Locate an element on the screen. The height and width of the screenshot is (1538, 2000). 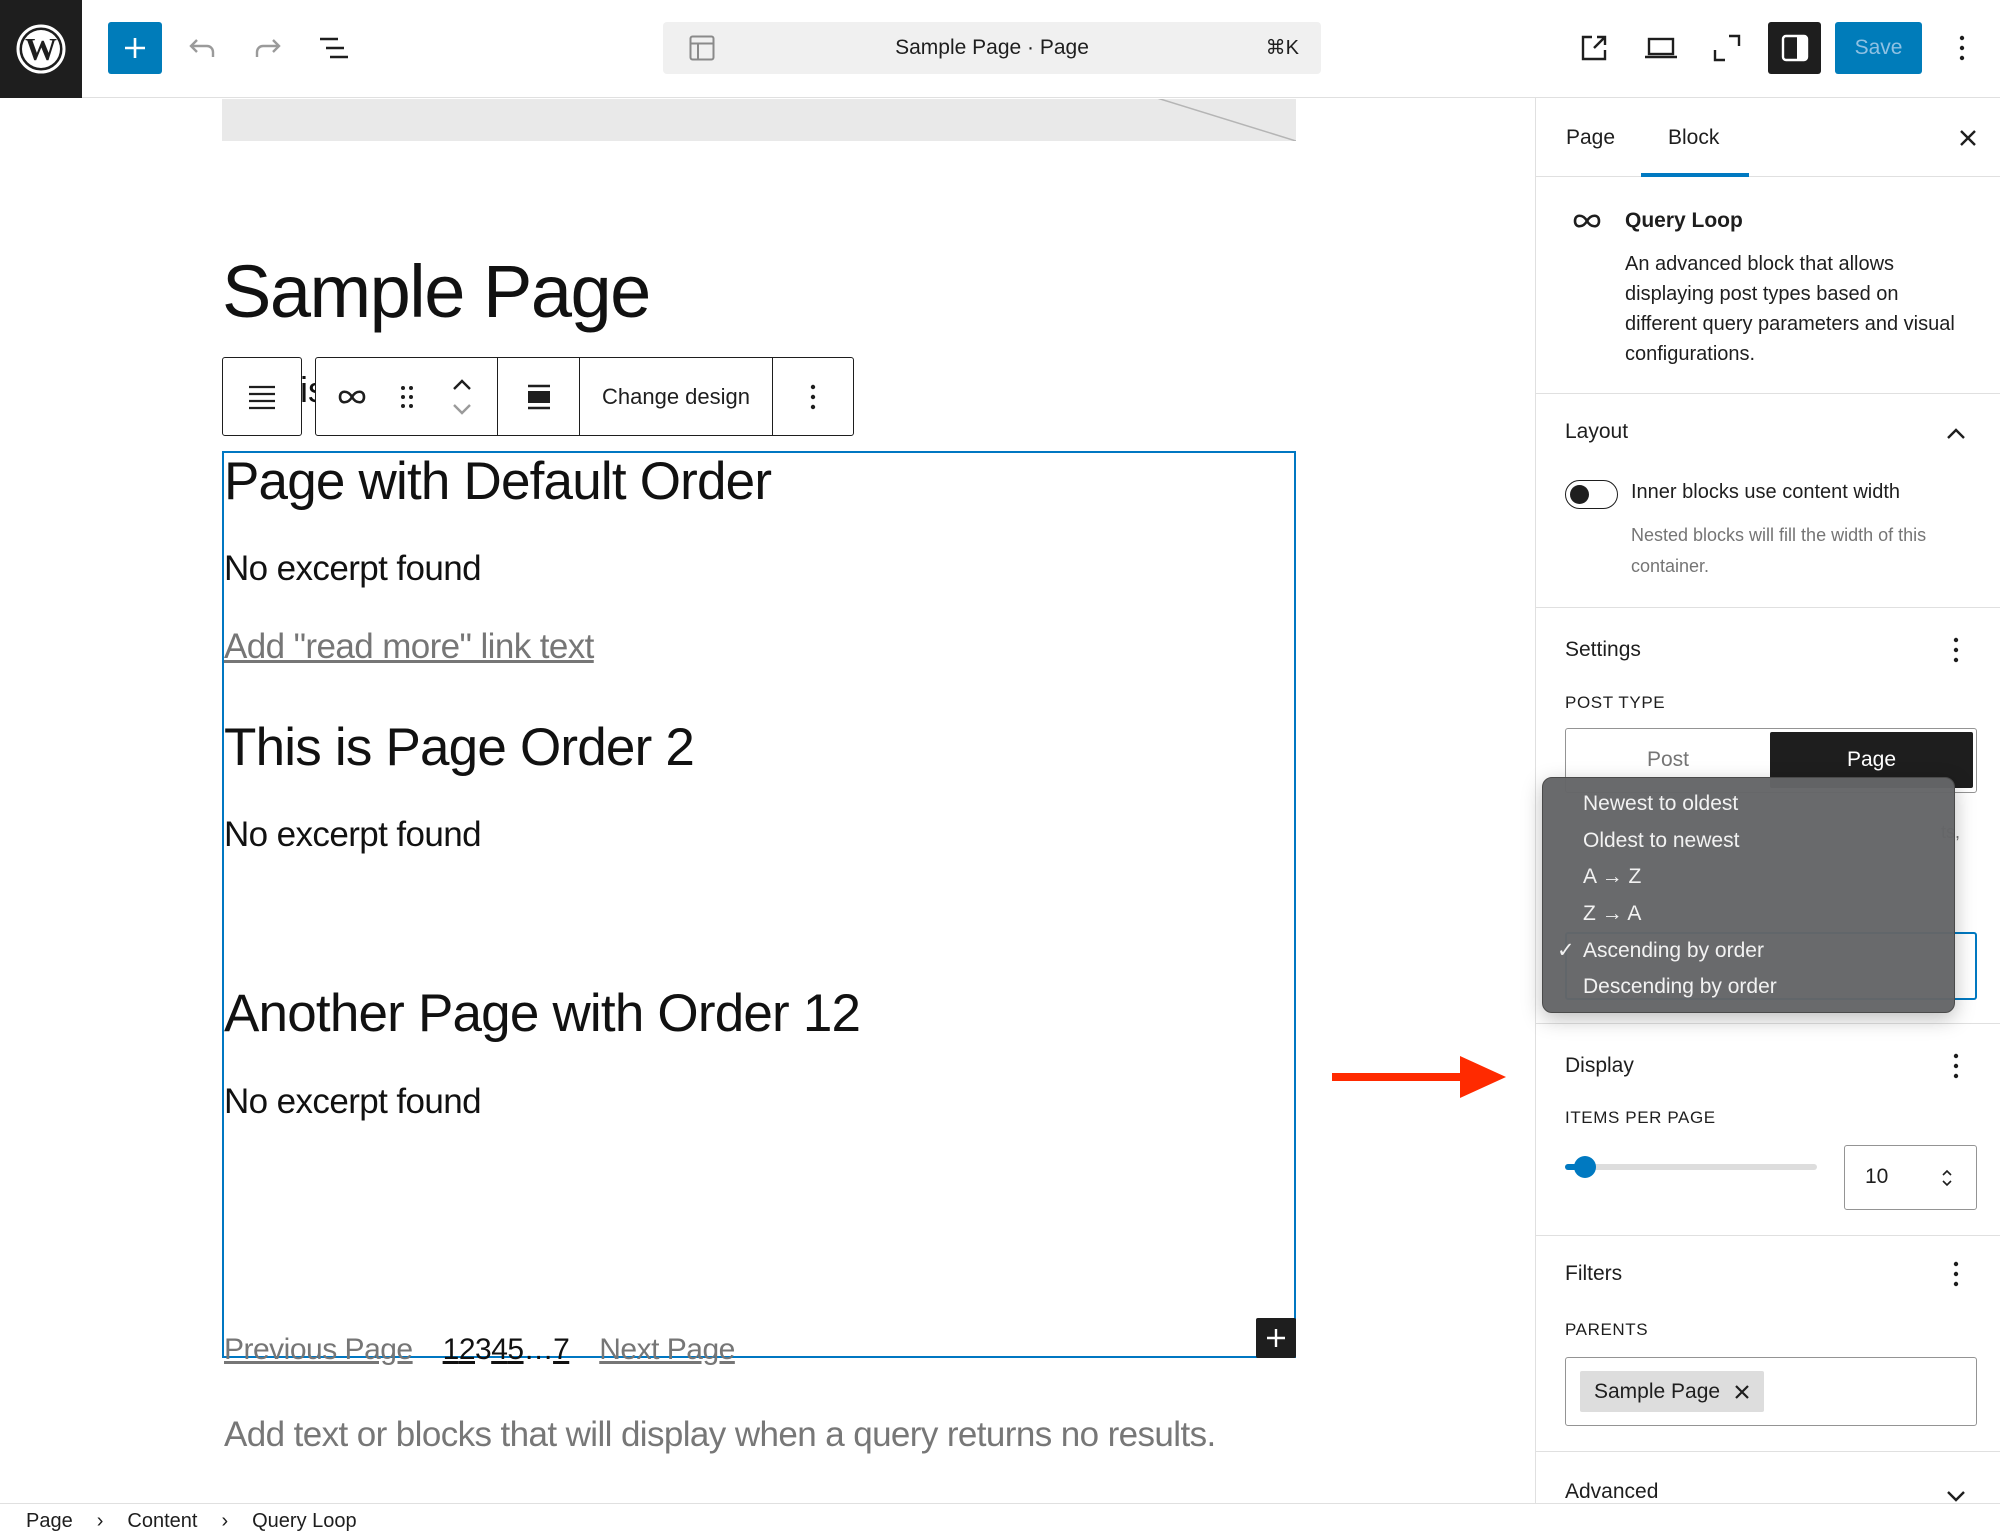
menu-option-z-to-a: Z → A is located at coordinates (1748, 914).